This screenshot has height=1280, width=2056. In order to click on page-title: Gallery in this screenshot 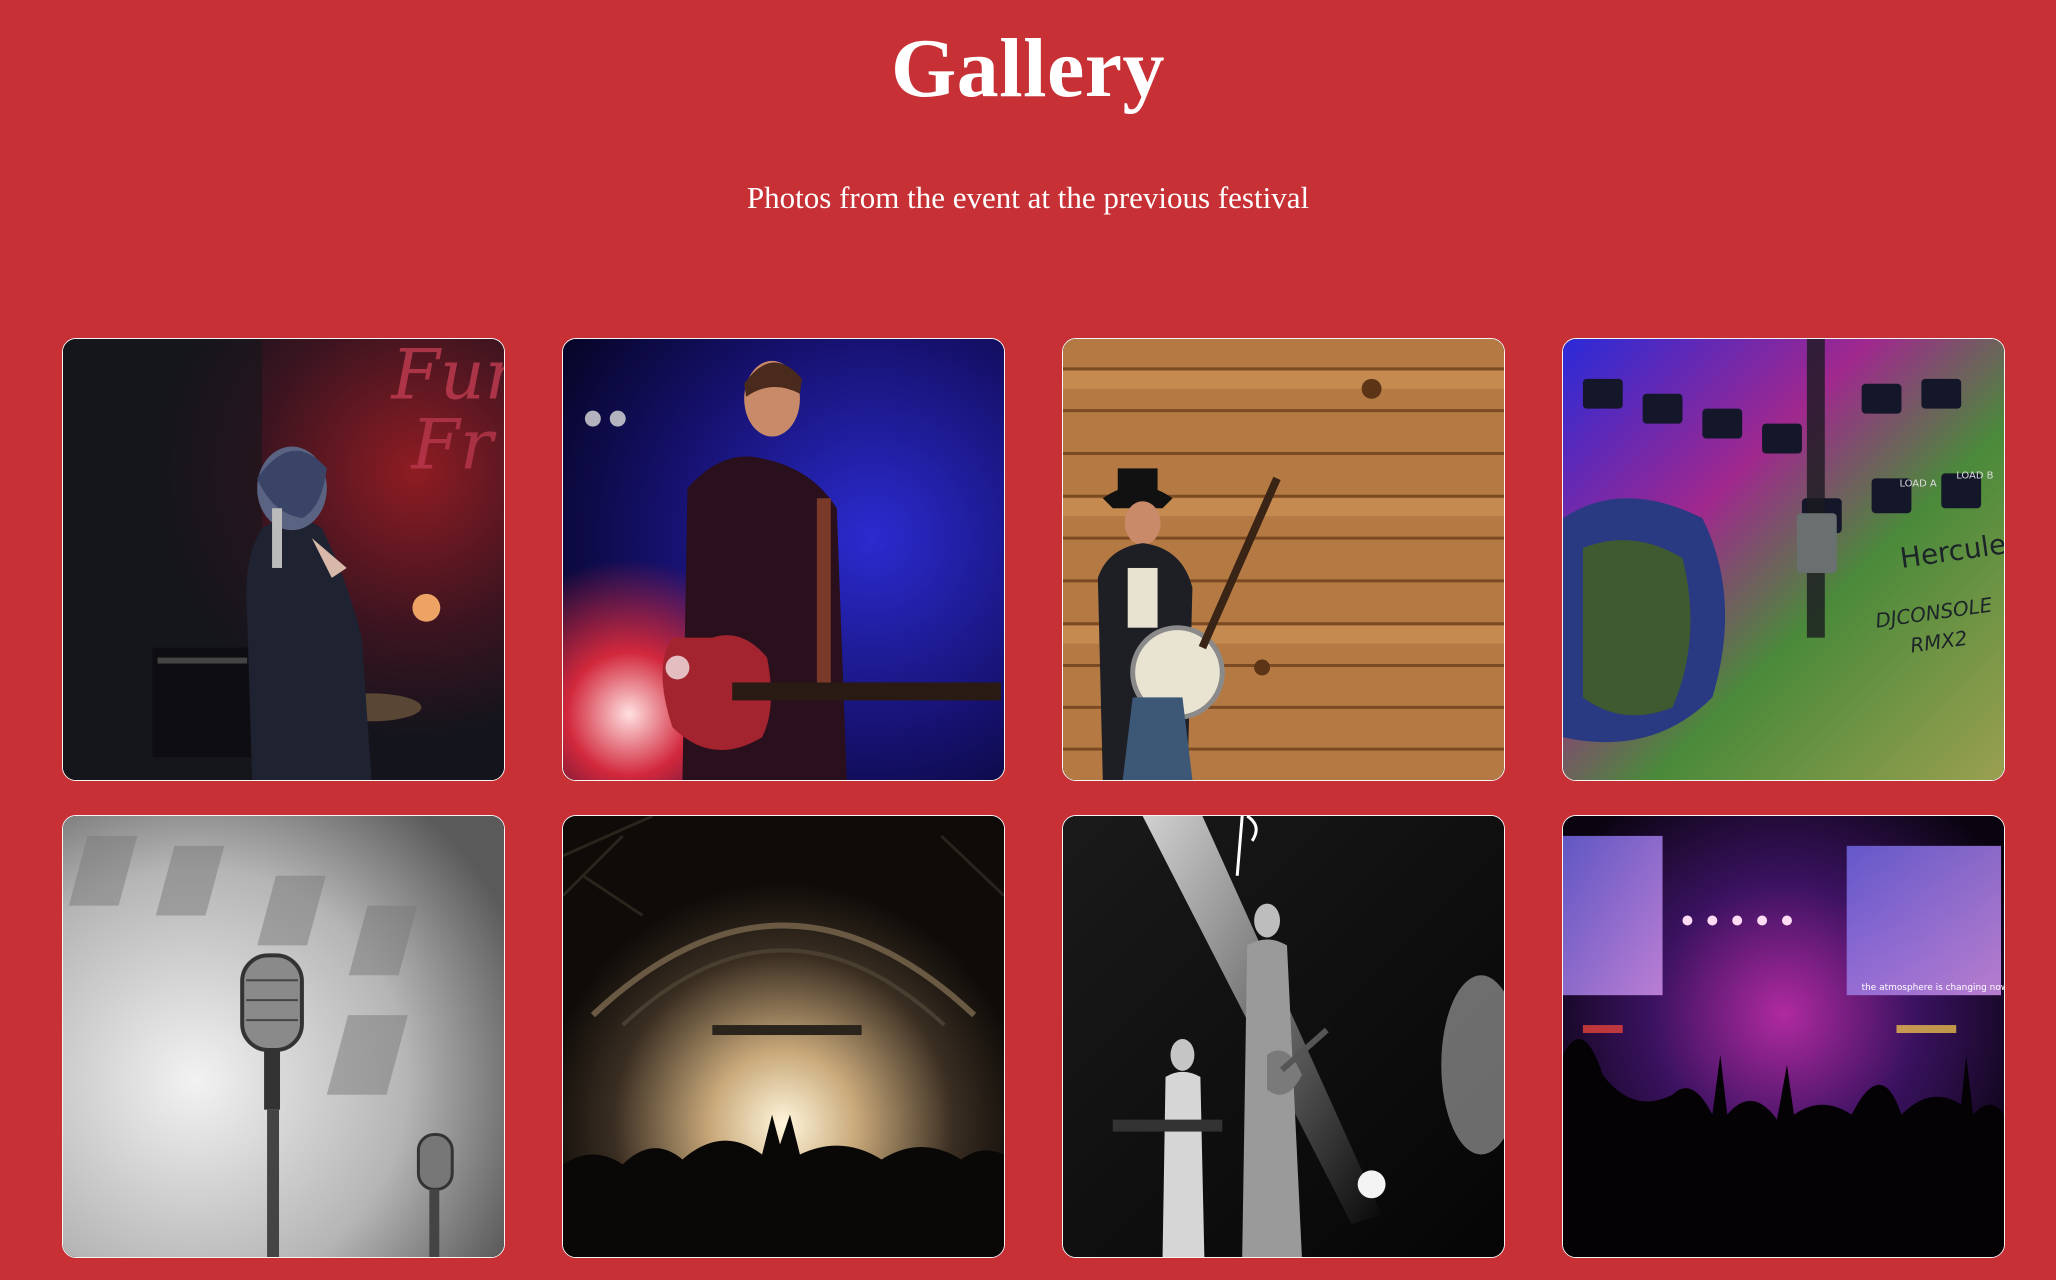, I will do `click(1028, 68)`.